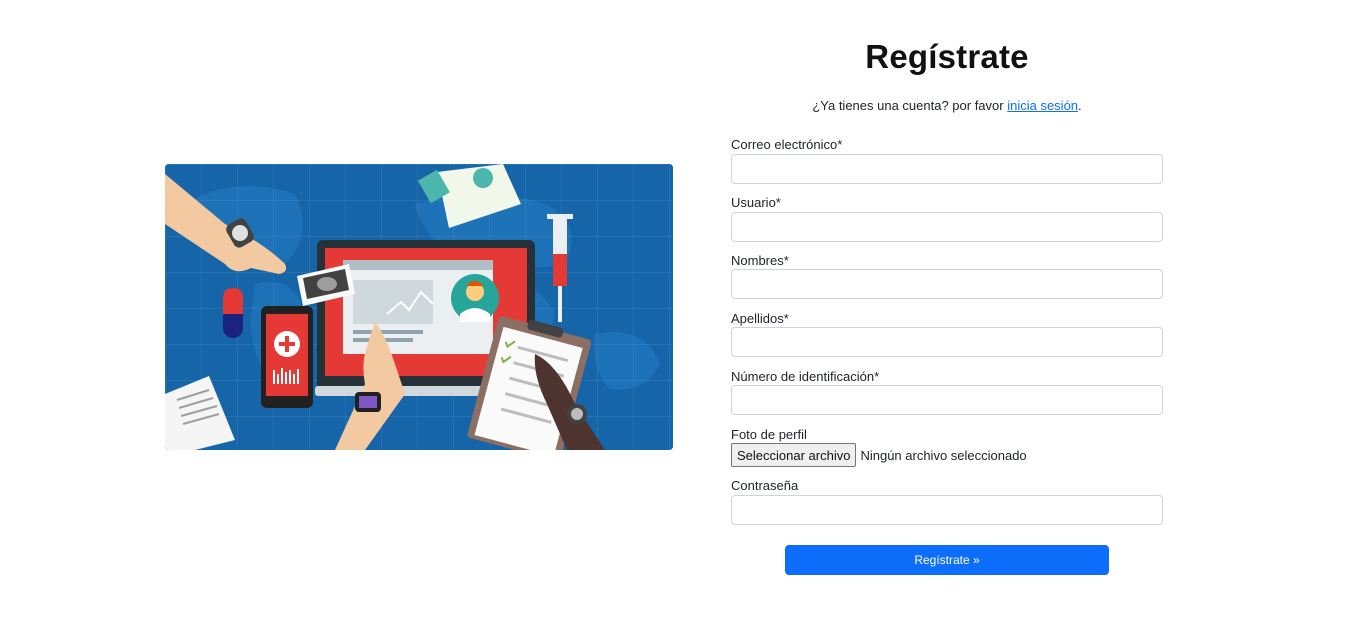 The image size is (1366, 624). I want to click on email-label: Correo electrónico*, so click(787, 144).